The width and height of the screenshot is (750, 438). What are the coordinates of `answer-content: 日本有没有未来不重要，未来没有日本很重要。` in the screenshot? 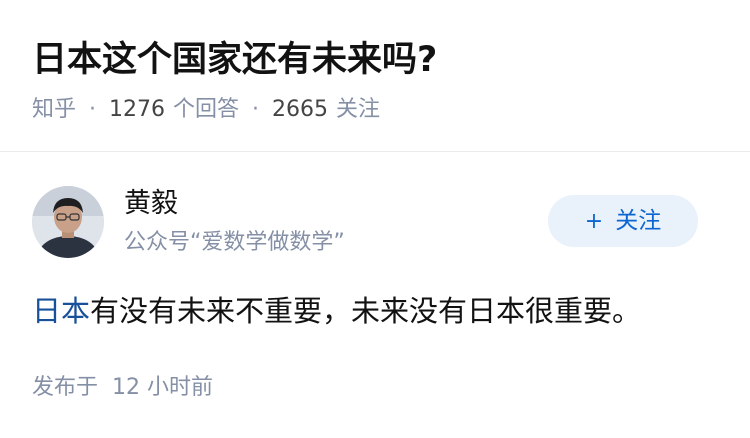 It's located at (336, 311).